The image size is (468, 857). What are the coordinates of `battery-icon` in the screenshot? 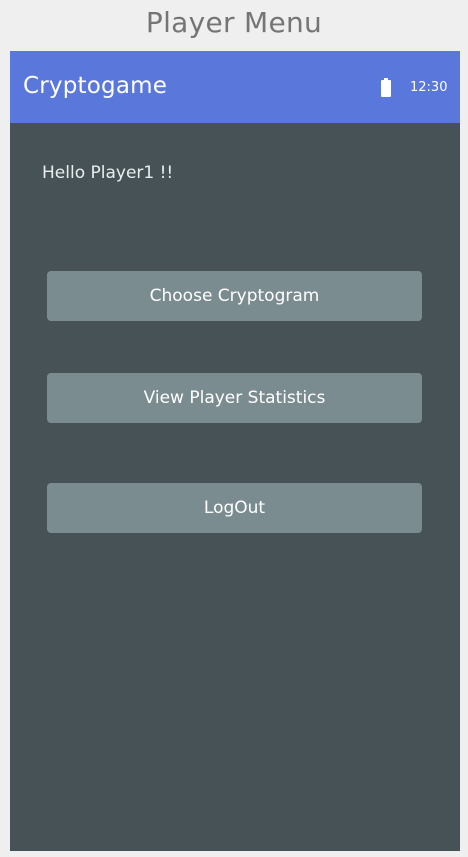 It's located at (386, 87).